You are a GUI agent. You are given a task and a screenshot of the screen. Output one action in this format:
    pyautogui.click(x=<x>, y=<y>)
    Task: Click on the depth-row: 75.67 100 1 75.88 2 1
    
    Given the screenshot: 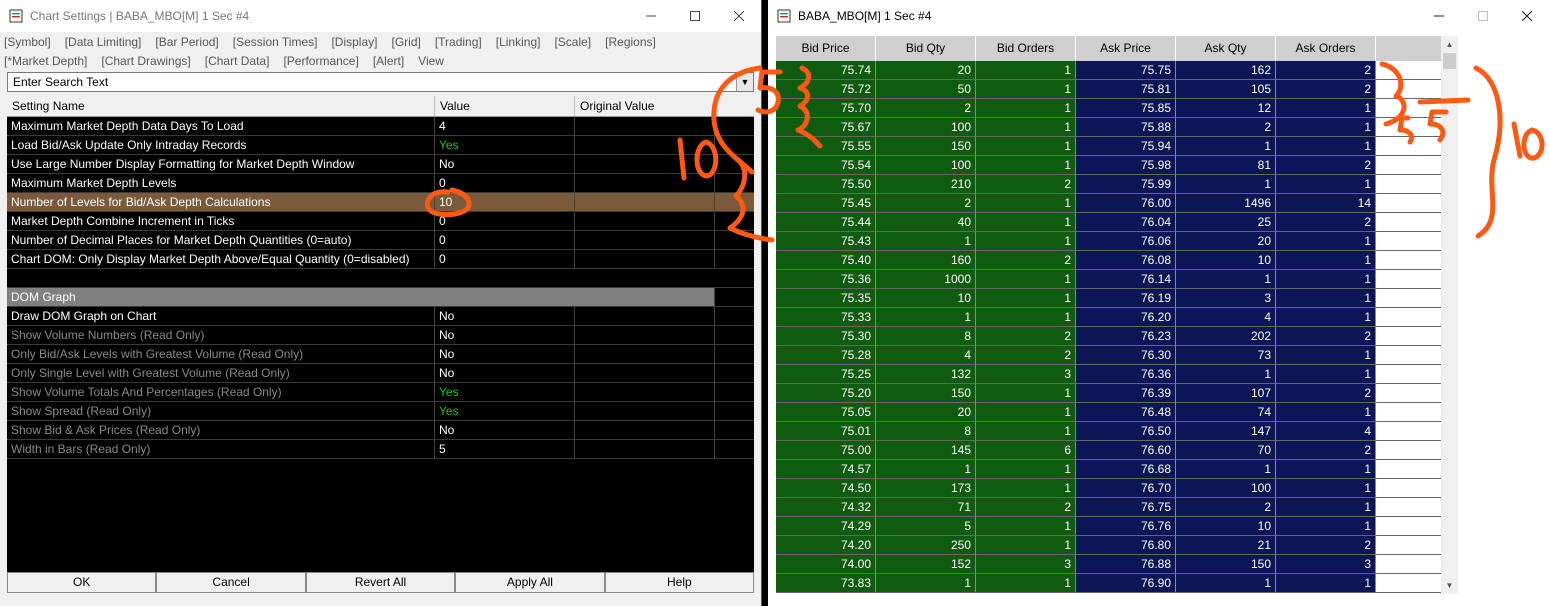 What is the action you would take?
    pyautogui.click(x=1110, y=127)
    